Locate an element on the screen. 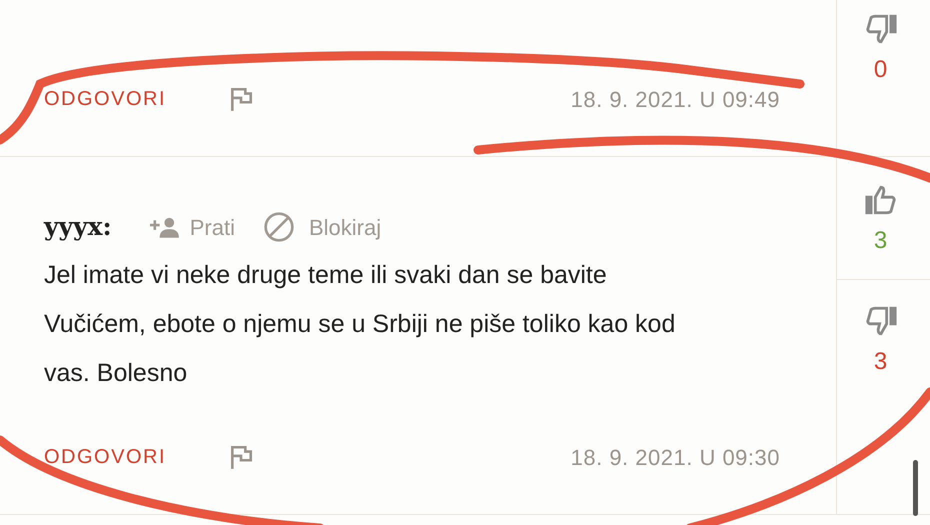 This screenshot has height=525, width=930. vote-count: 0 is located at coordinates (881, 70).